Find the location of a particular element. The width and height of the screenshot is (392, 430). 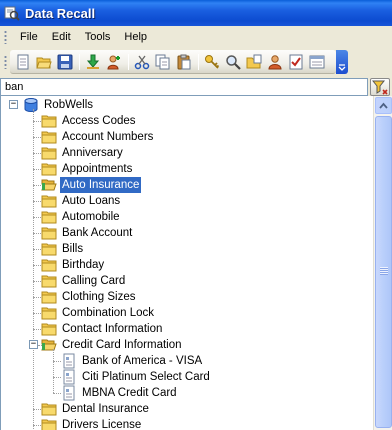

toolbar-grip is located at coordinates (5, 62).